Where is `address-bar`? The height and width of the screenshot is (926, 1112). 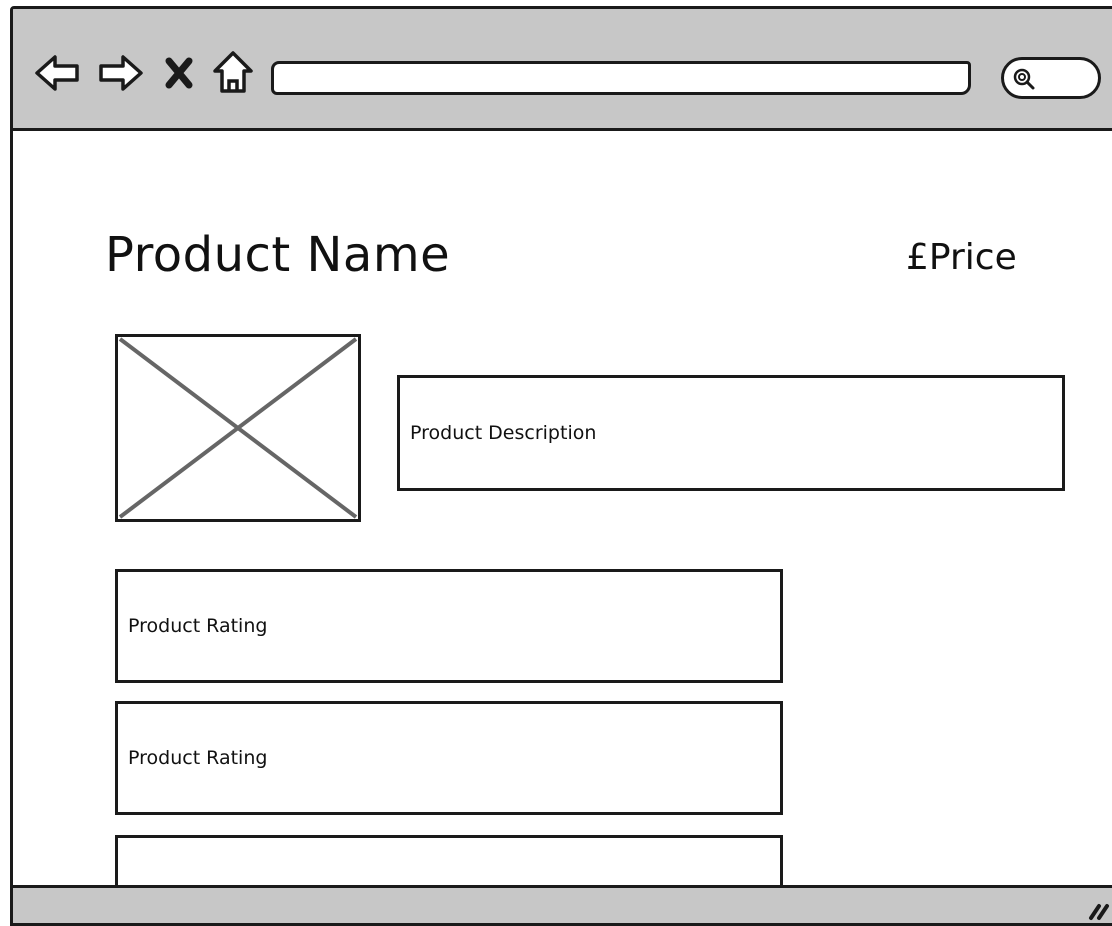 address-bar is located at coordinates (621, 78).